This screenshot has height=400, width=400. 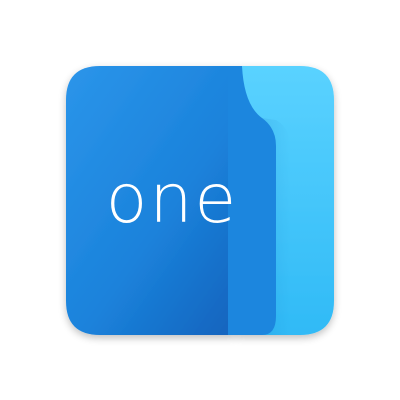 I want to click on wordmark: one, so click(x=172, y=199).